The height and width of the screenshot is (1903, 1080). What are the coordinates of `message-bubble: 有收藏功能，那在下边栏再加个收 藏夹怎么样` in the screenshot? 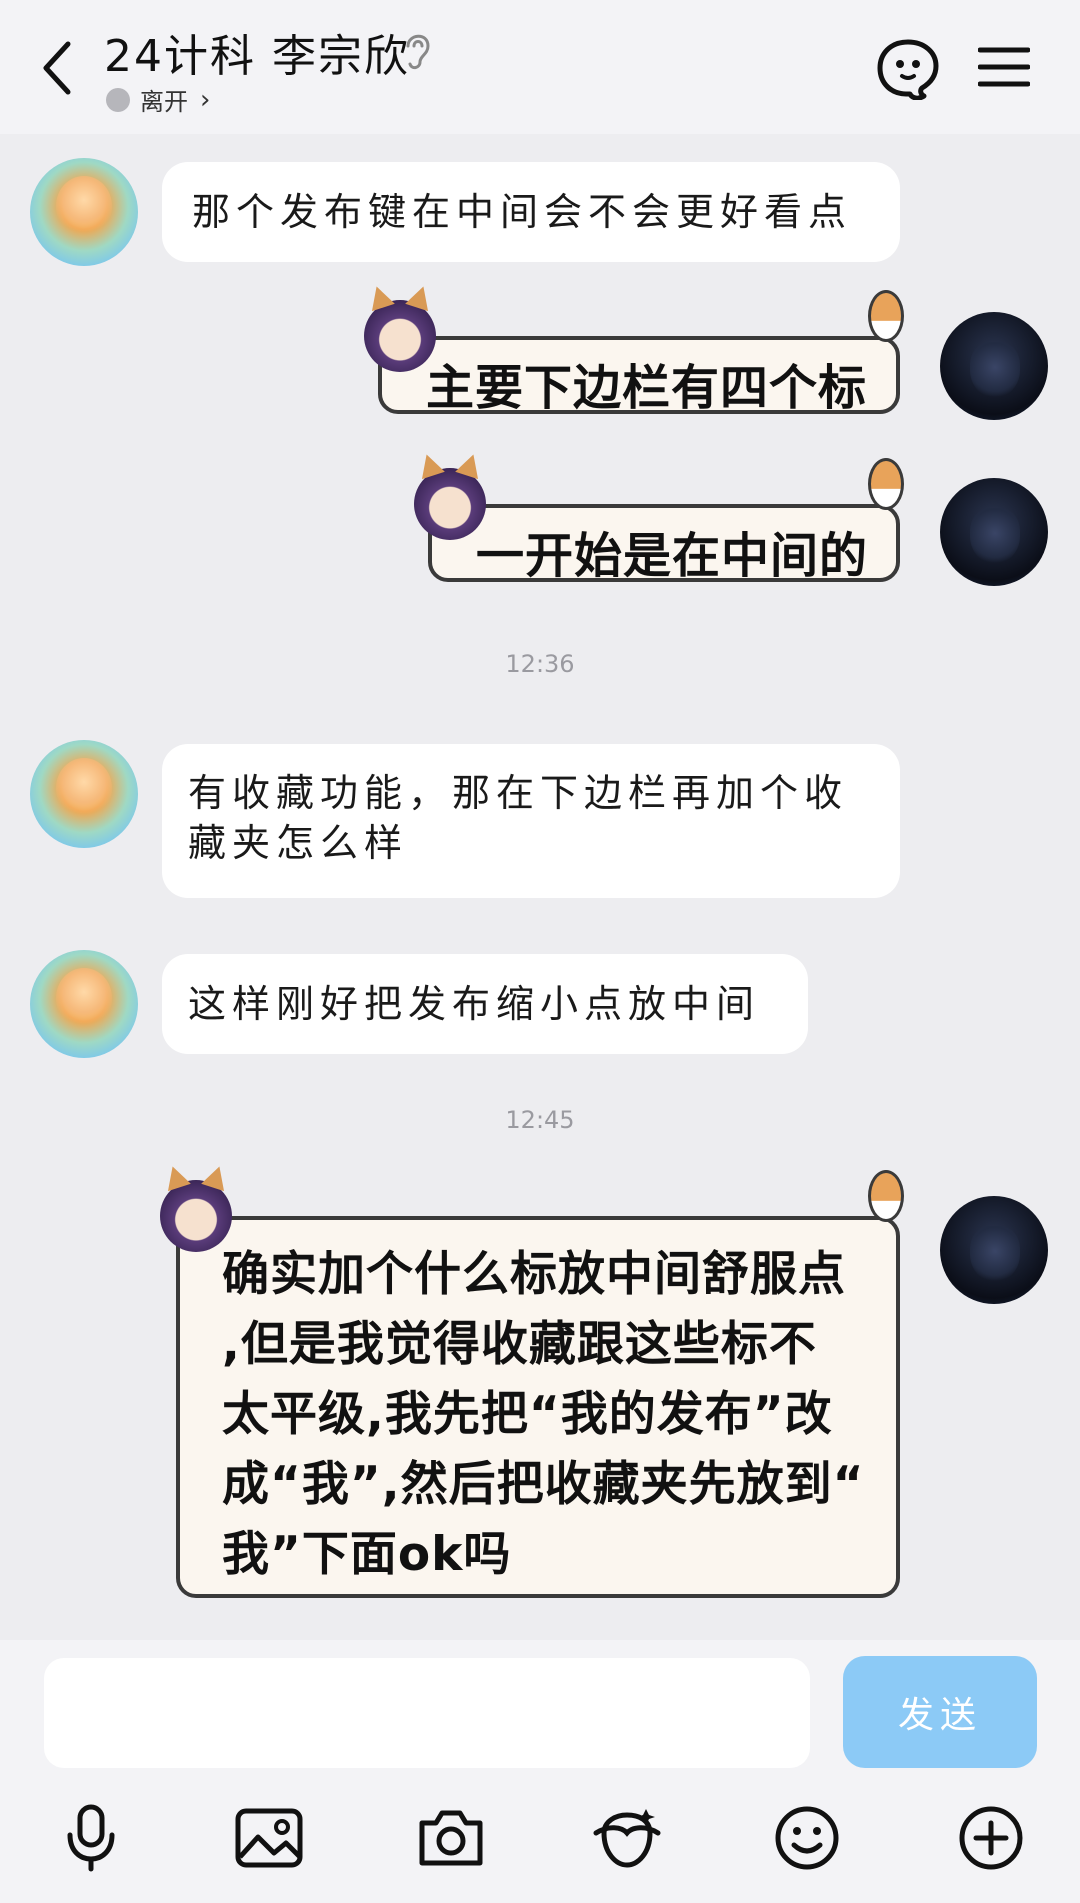 It's located at (531, 821).